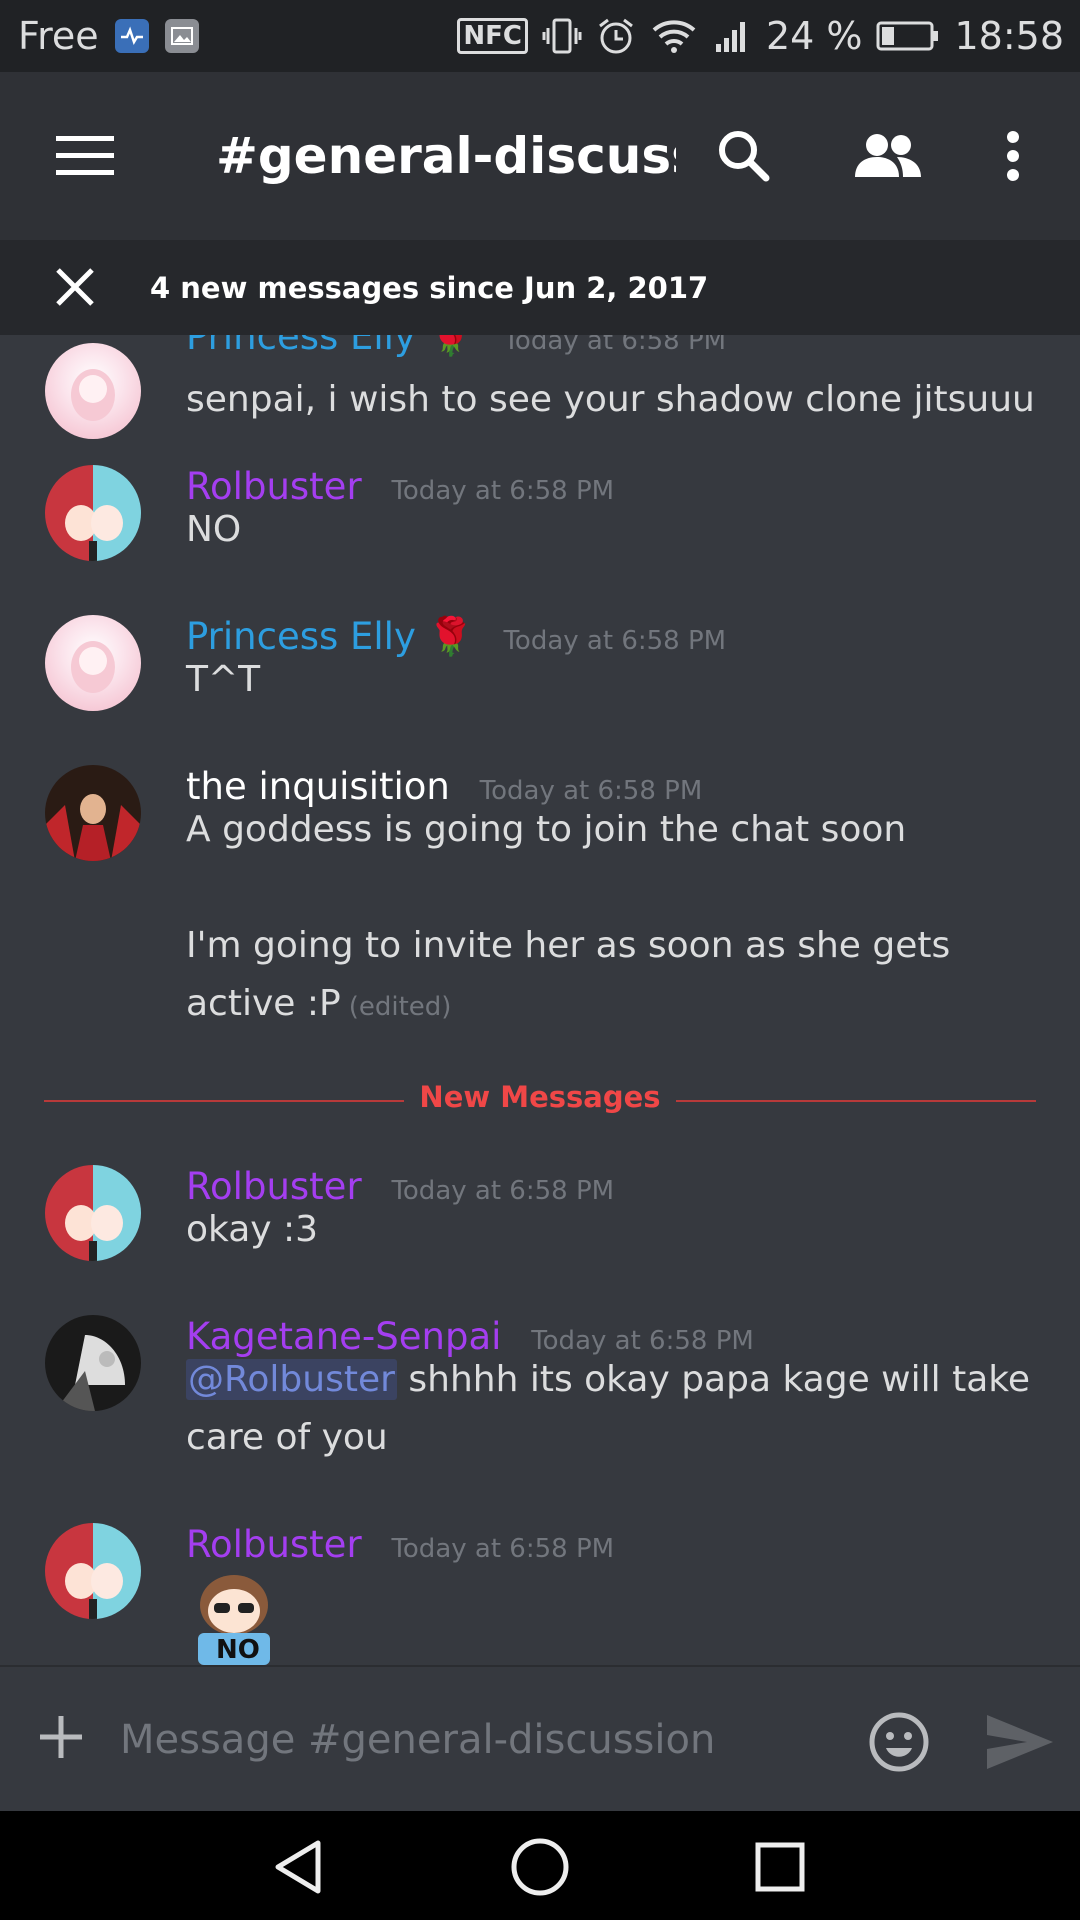 The height and width of the screenshot is (1920, 1080). Describe the element at coordinates (85, 156) in the screenshot. I see `menu-icon` at that location.